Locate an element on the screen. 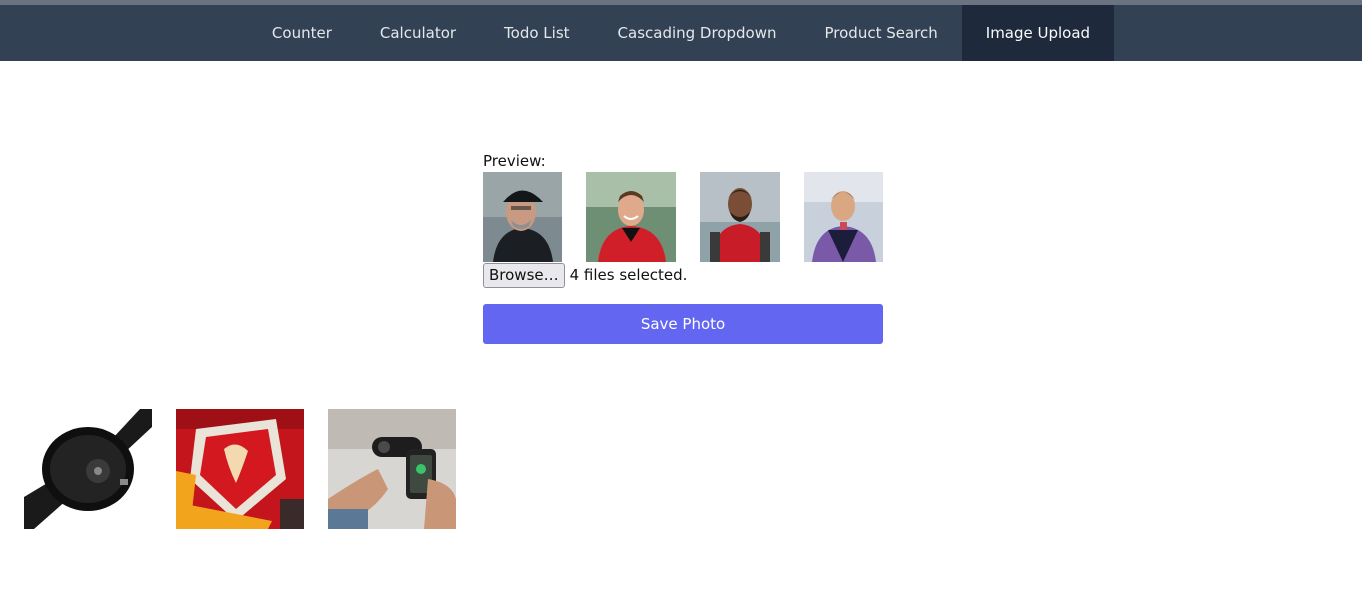 This screenshot has height=613, width=1362. nav-item-cascading-dropdown: Cascading Dropdown is located at coordinates (697, 33).